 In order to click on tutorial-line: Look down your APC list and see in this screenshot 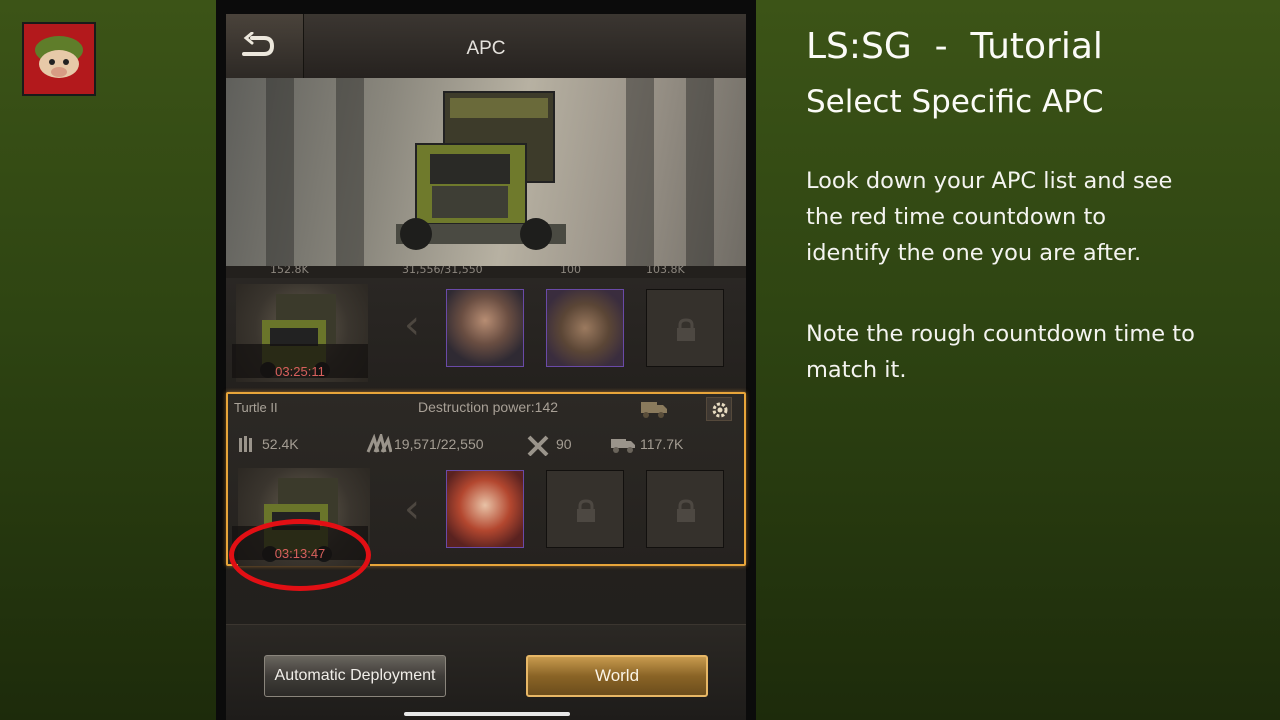, I will do `click(989, 181)`.